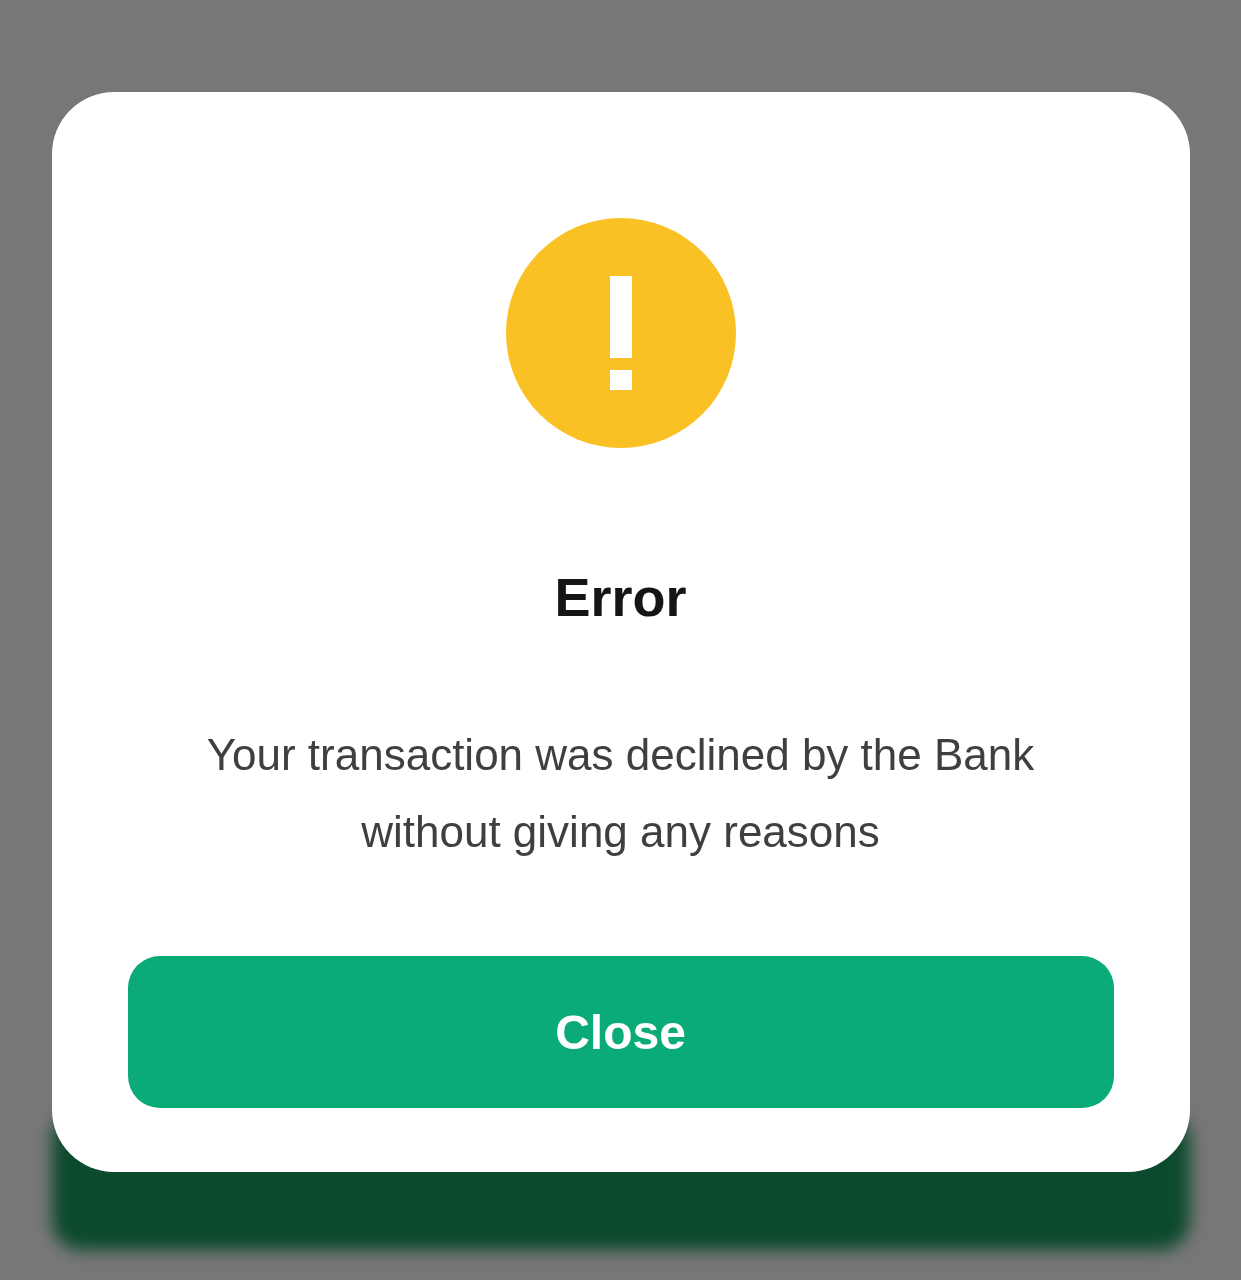  Describe the element at coordinates (620, 1032) in the screenshot. I see `close-button: Close` at that location.